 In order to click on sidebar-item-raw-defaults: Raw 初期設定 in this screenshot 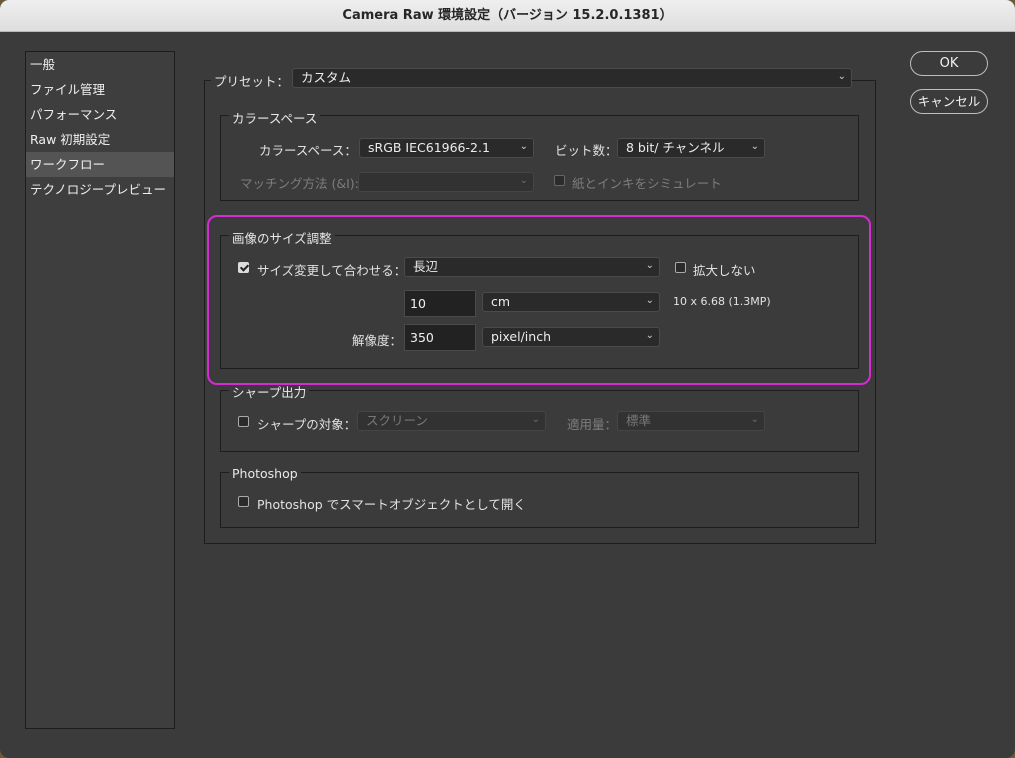, I will do `click(100, 139)`.